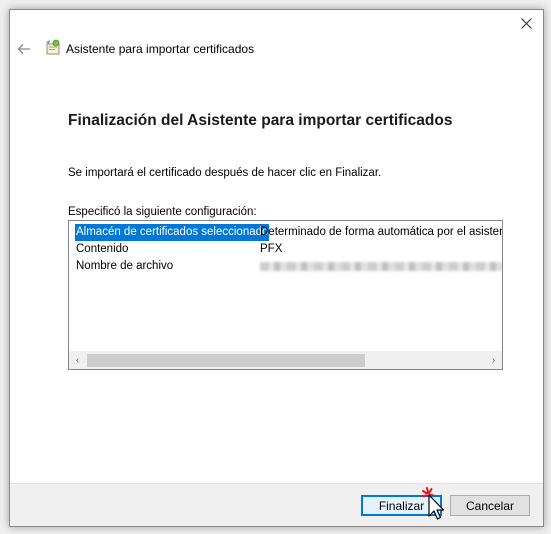 This screenshot has width=551, height=534. I want to click on config-row-filename: Nombre de archivo, so click(285, 266).